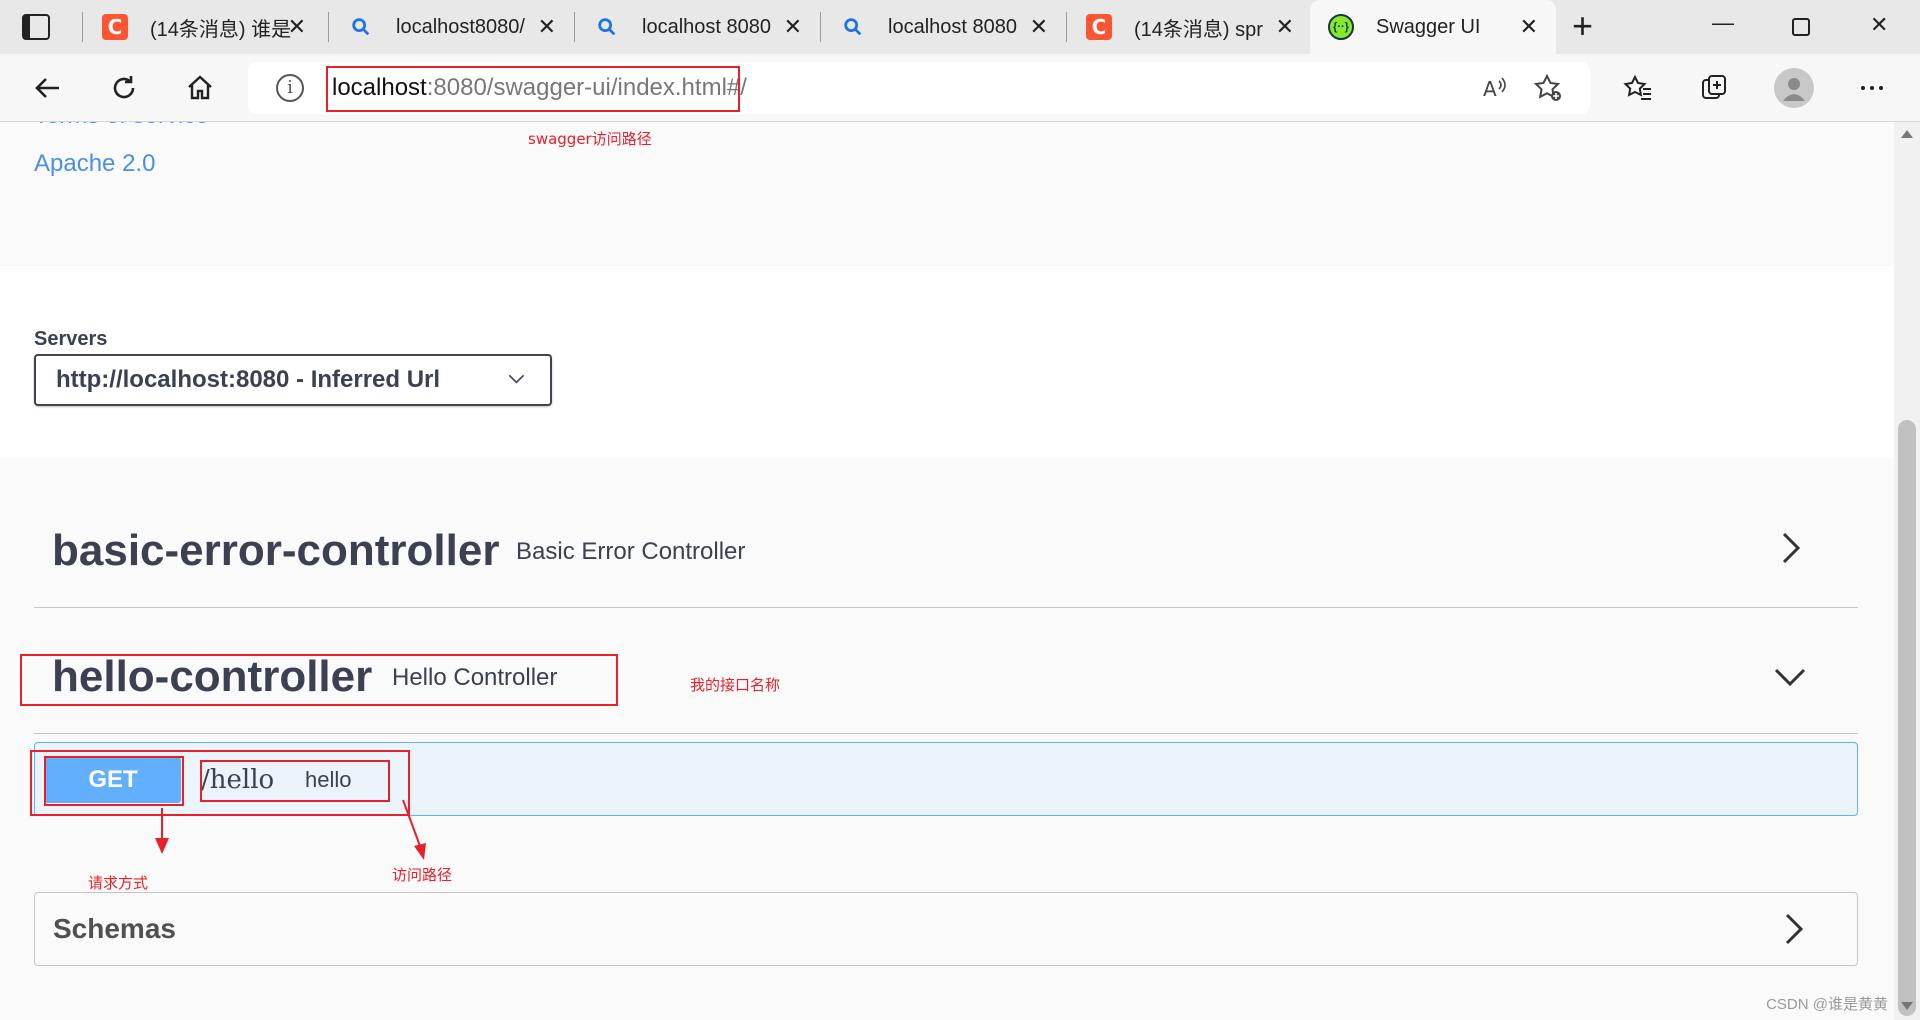 Image resolution: width=1920 pixels, height=1020 pixels. Describe the element at coordinates (1801, 27) in the screenshot. I see `restore-button` at that location.